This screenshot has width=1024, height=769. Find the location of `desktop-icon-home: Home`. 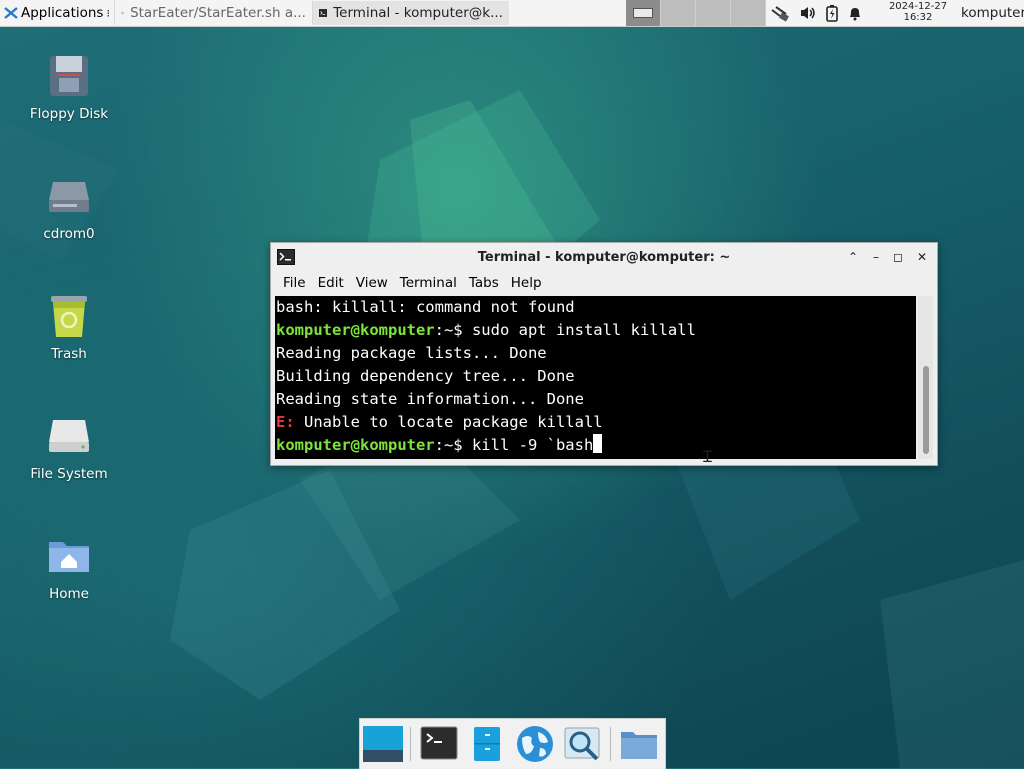

desktop-icon-home: Home is located at coordinates (69, 567).